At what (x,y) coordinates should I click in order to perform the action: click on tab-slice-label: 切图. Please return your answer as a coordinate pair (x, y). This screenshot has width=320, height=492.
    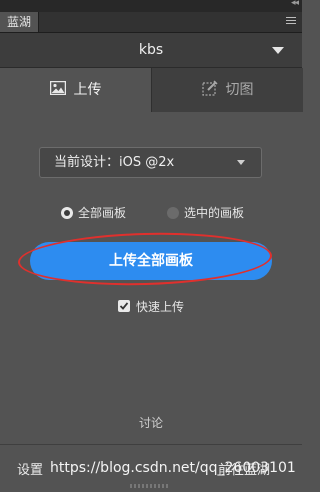
    Looking at the image, I should click on (239, 90).